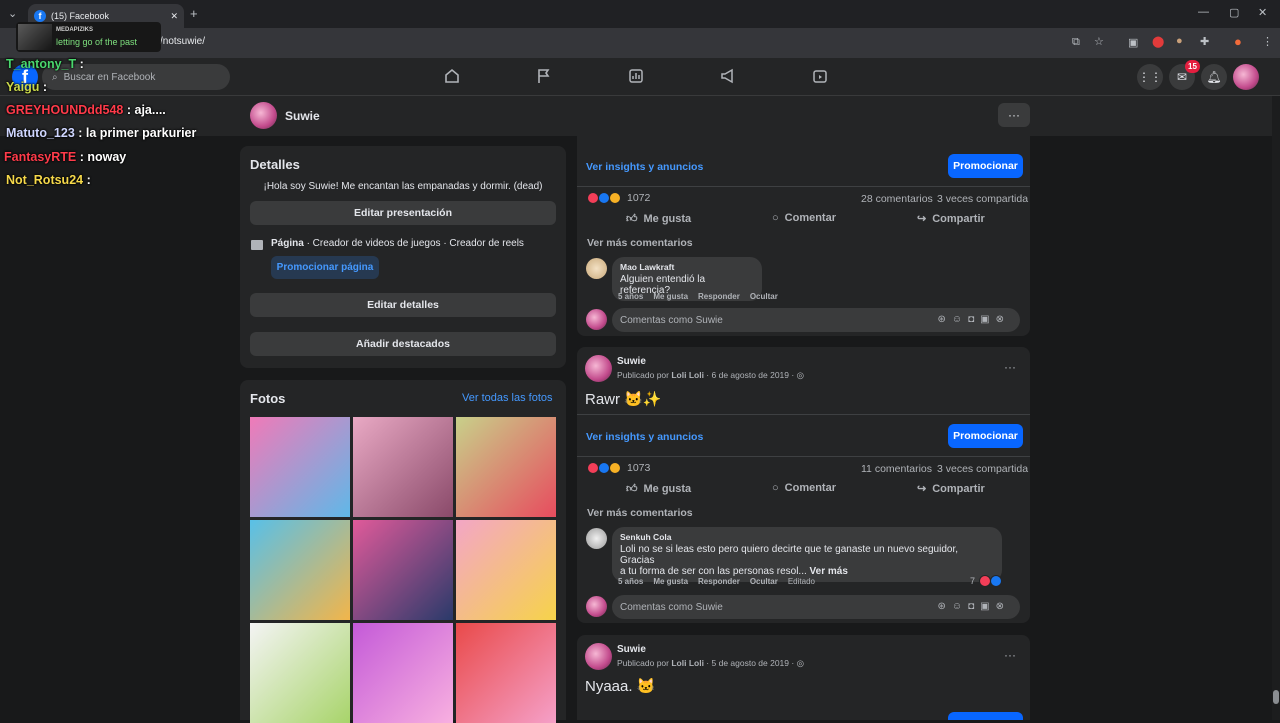  I want to click on extension-red-icon: ⬤, so click(1158, 41).